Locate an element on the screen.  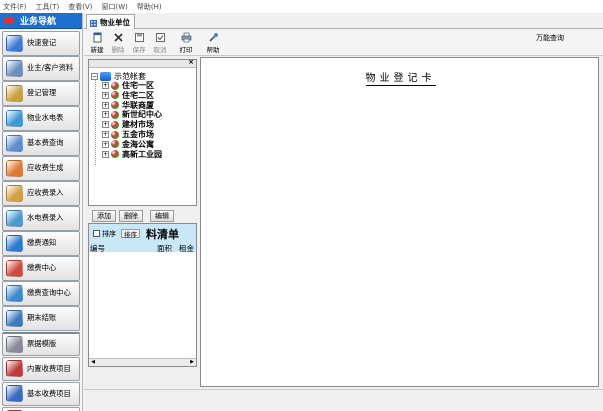
meter-icon is located at coordinates (14, 118).